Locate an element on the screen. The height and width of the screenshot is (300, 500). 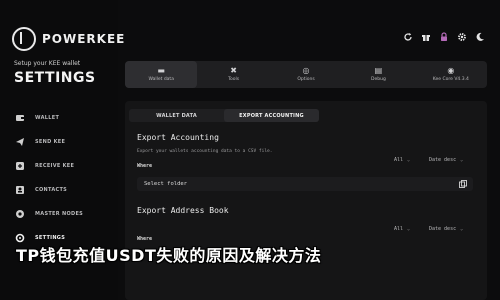
page-title: SETTINGS is located at coordinates (55, 78).